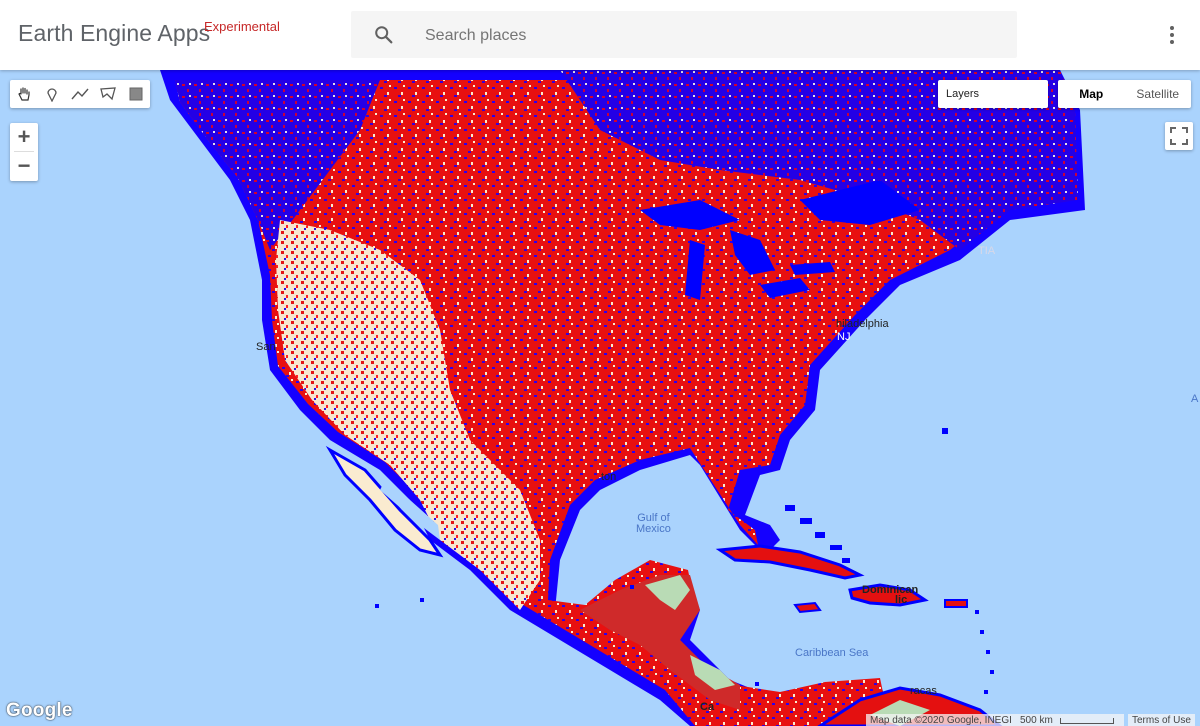 The height and width of the screenshot is (726, 1200). What do you see at coordinates (609, 477) in the screenshot?
I see `label-ton: ton` at bounding box center [609, 477].